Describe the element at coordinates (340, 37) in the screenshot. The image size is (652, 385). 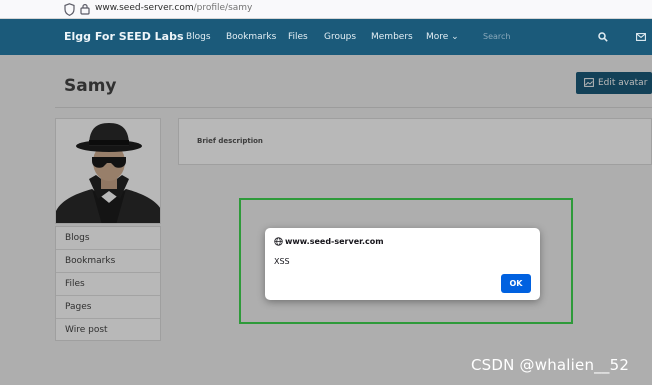
I see `nav-item-groups: Groups` at that location.